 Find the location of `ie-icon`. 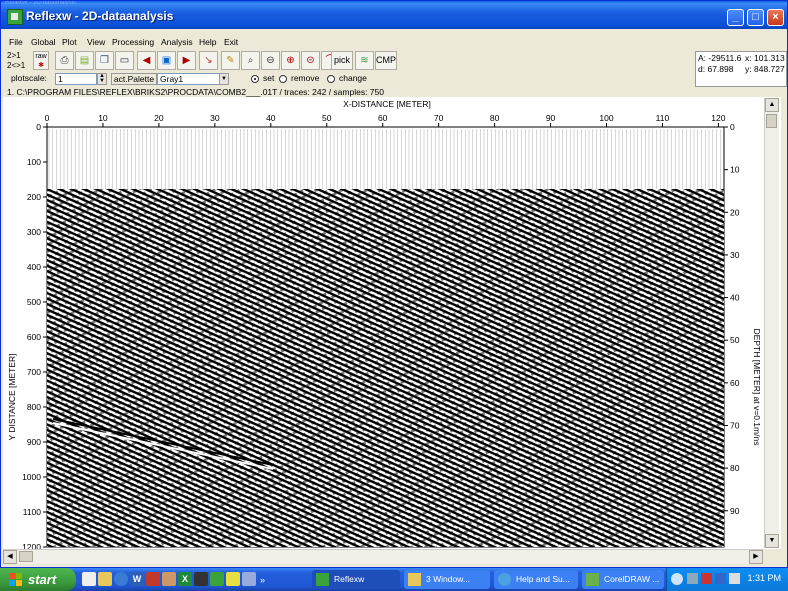

ie-icon is located at coordinates (121, 579).